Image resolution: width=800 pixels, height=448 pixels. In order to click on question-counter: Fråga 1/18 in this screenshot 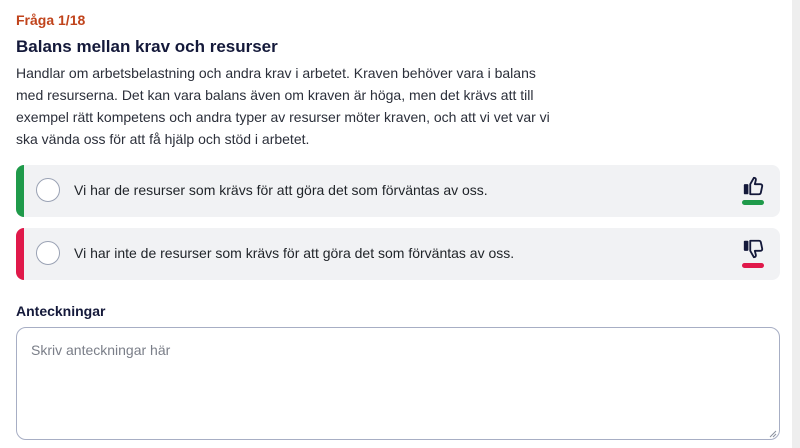, I will do `click(51, 20)`.